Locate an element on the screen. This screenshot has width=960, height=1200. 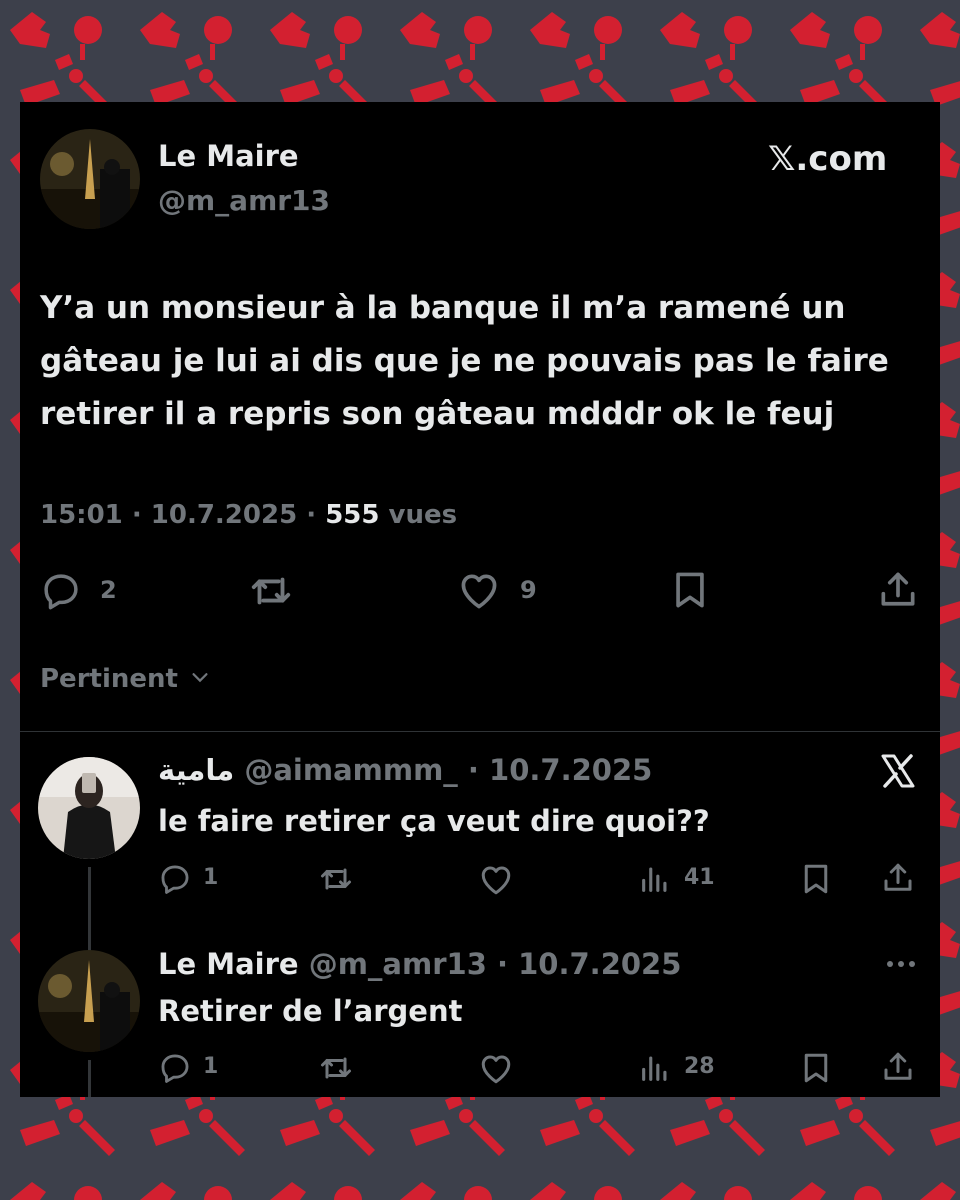
x-com-brand: 𝕏.com is located at coordinates (828, 159).